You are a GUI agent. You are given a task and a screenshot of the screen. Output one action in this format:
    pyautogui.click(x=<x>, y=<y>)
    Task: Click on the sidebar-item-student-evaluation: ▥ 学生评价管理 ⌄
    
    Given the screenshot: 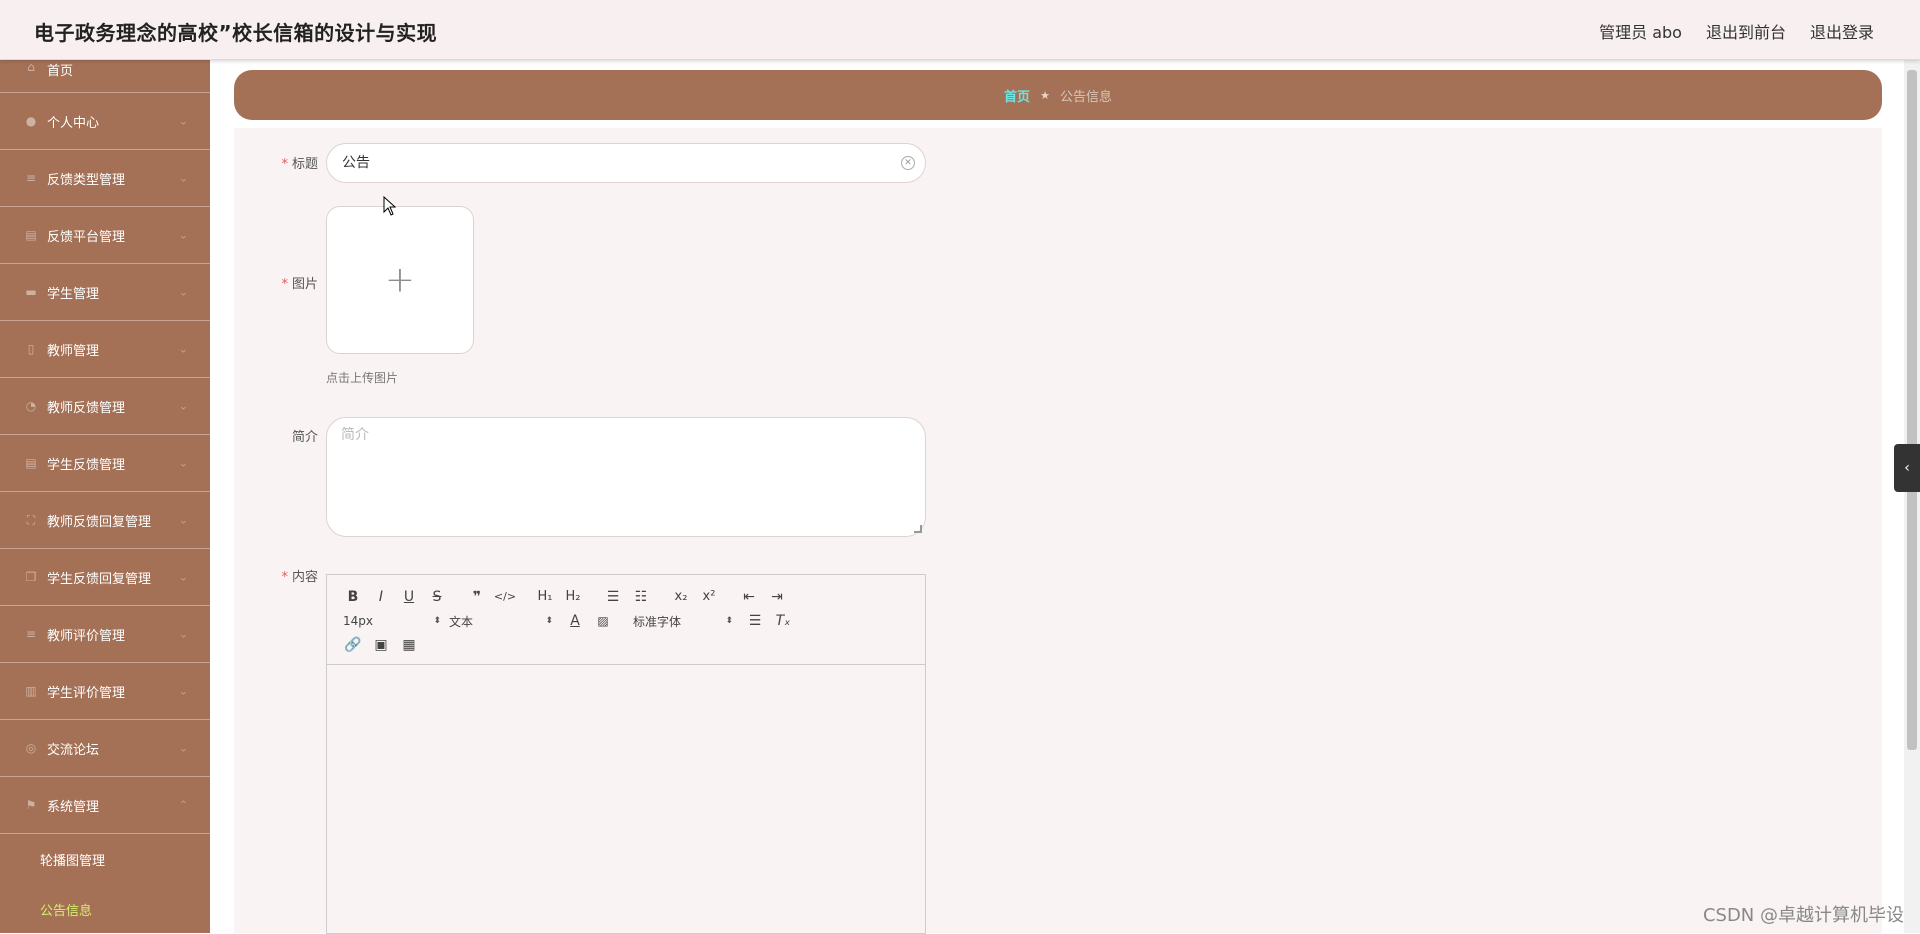 What is the action you would take?
    pyautogui.click(x=105, y=691)
    